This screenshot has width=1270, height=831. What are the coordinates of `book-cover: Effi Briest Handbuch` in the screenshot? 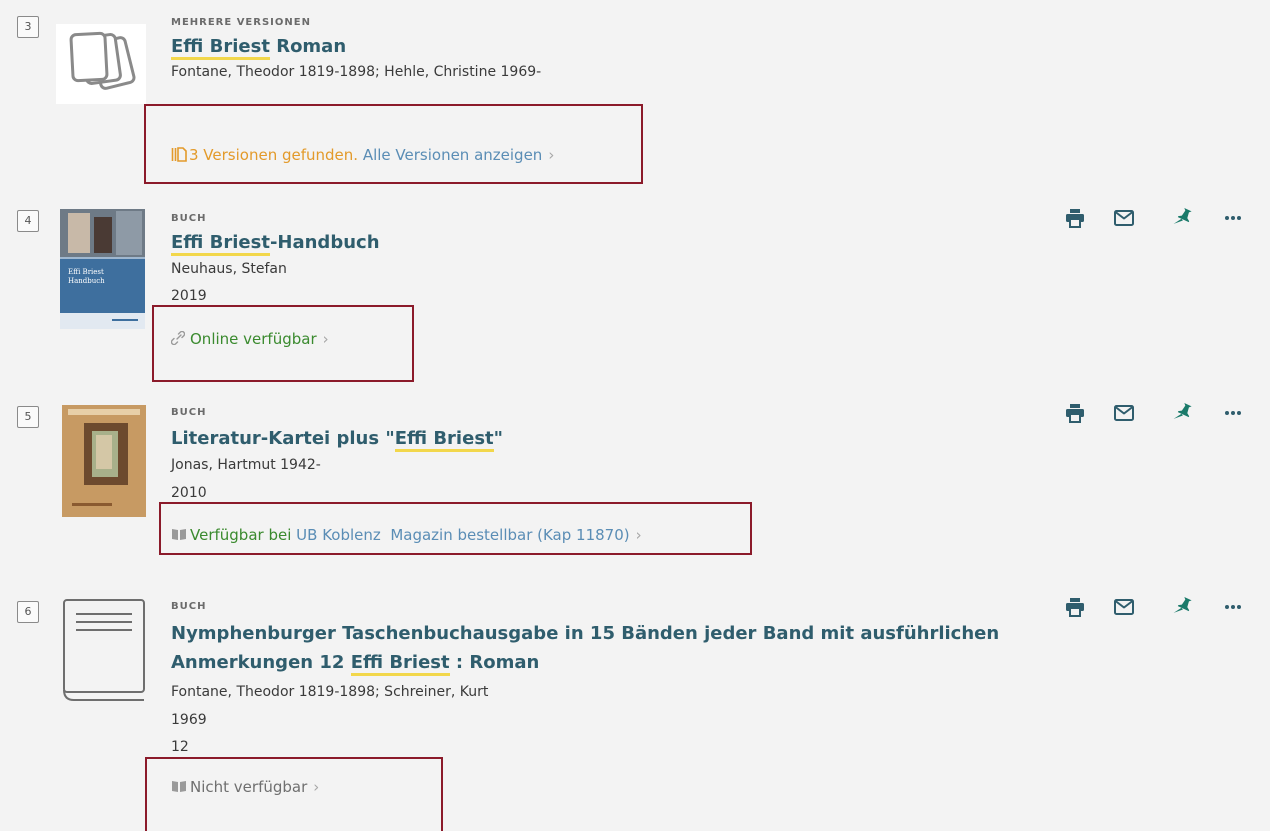 It's located at (102, 269).